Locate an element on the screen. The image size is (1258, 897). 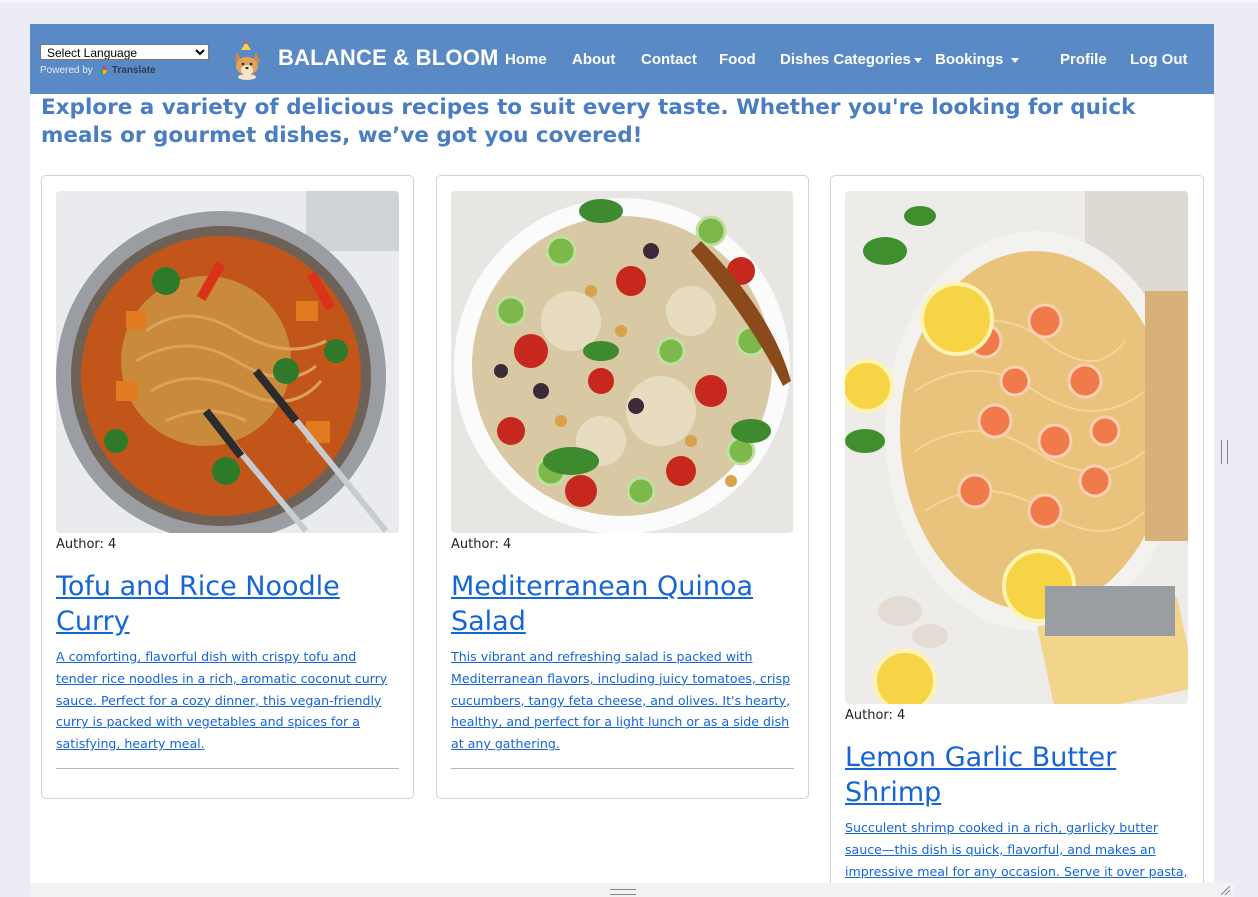
recipe-title-link: Mediterranean Quinoa Salad is located at coordinates (623, 604).